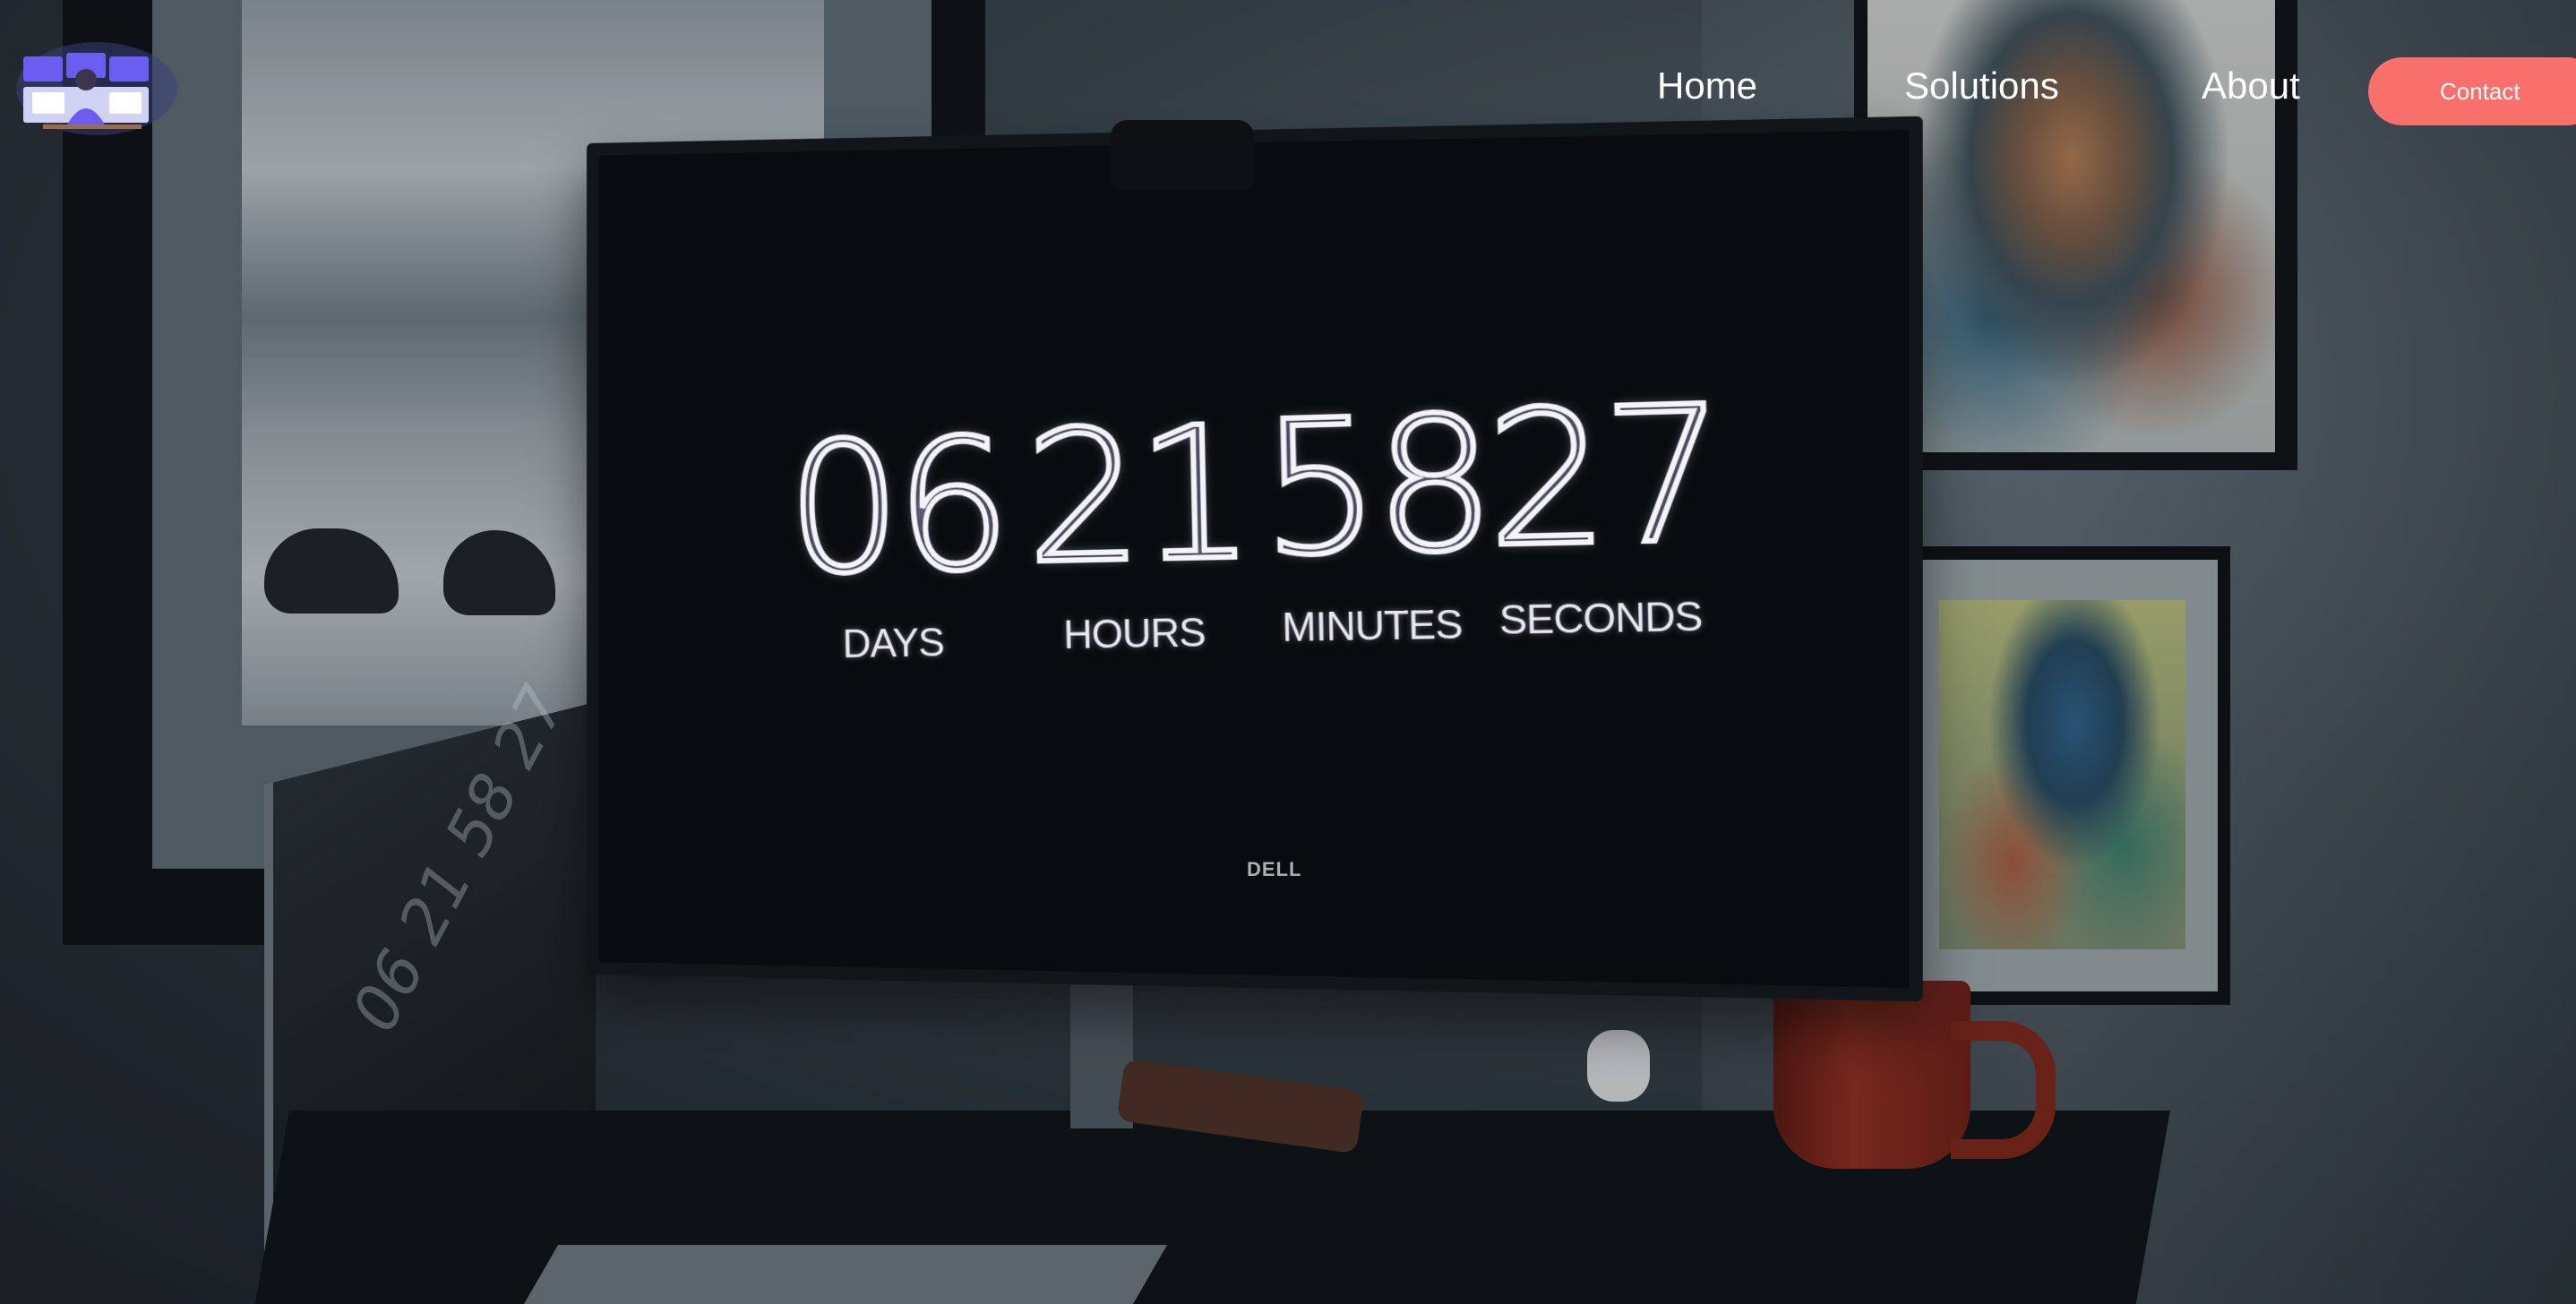  Describe the element at coordinates (1375, 486) in the screenshot. I see `countdown-minutes-value: 58` at that location.